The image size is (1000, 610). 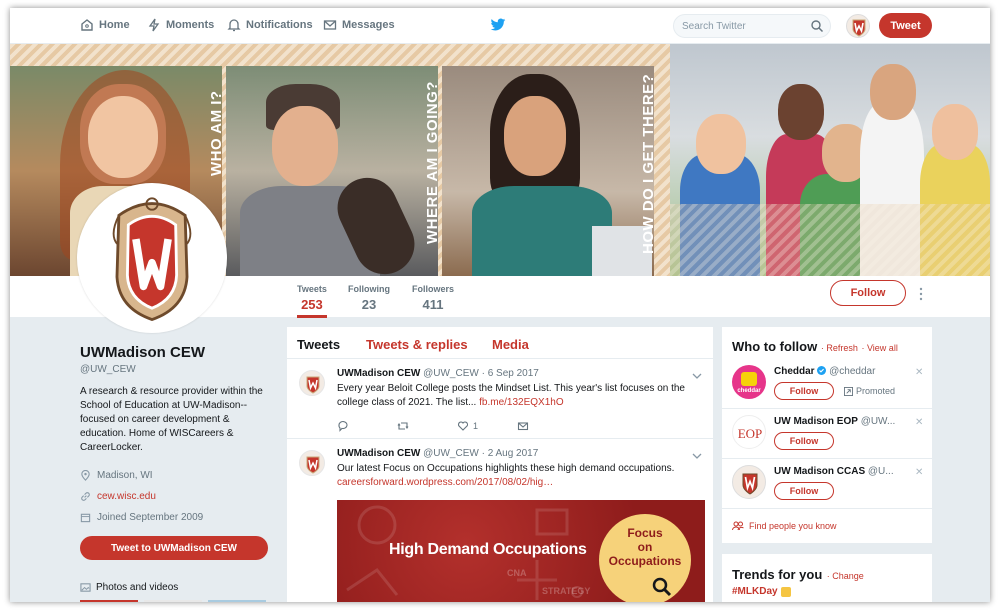 I want to click on tweet-actions: 1, so click(x=457, y=426).